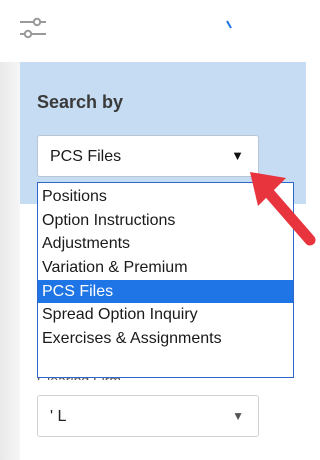 The image size is (320, 460). Describe the element at coordinates (58, 416) in the screenshot. I see `clearing-firm-value: ' L` at that location.